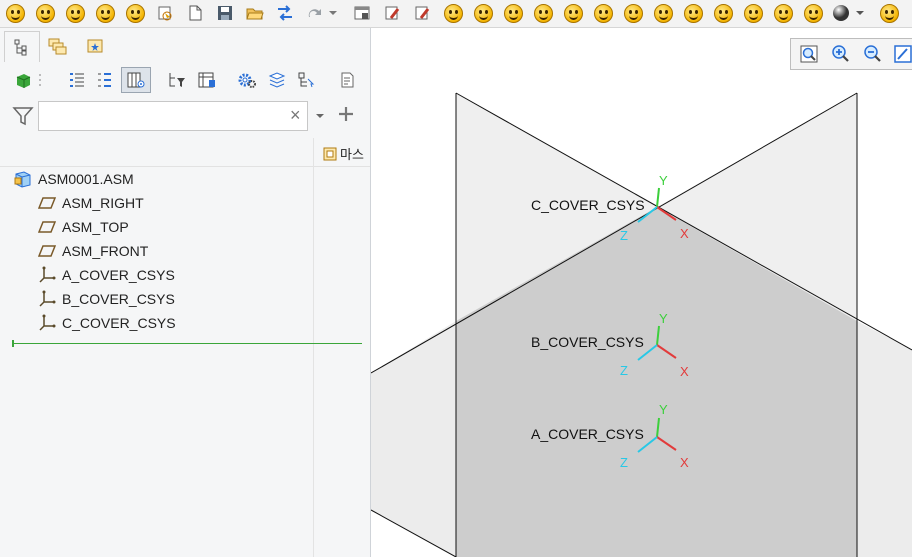 The image size is (912, 557). Describe the element at coordinates (809, 54) in the screenshot. I see `refit-icon` at that location.